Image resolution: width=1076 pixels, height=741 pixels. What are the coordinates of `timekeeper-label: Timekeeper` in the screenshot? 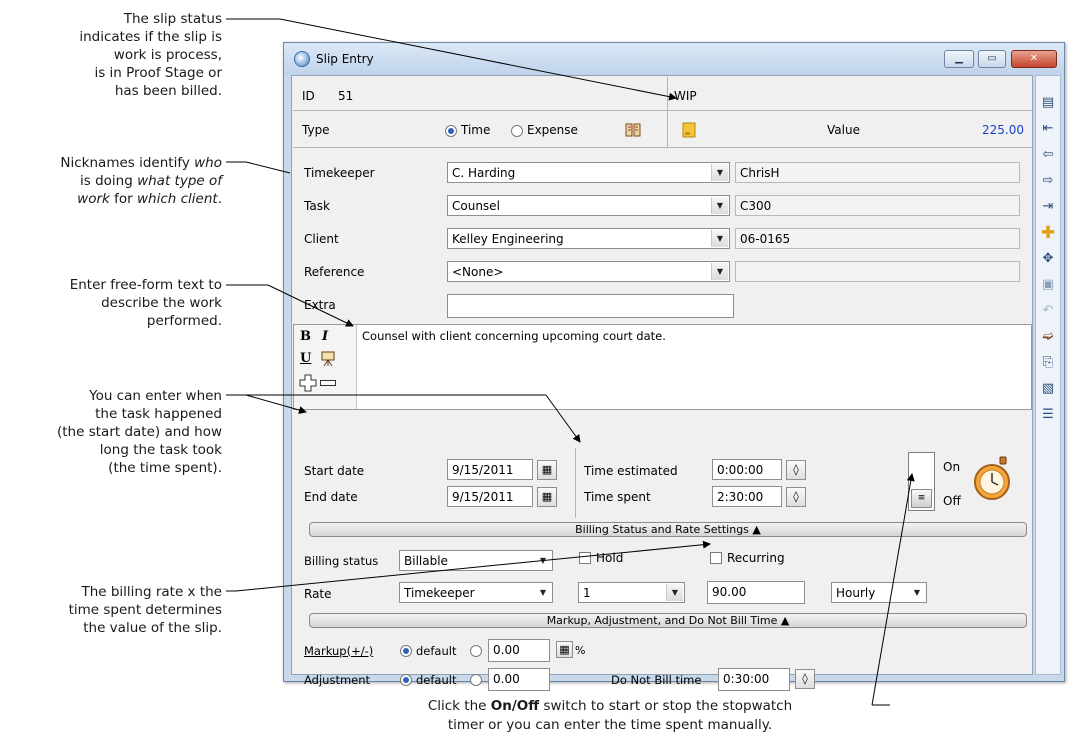 It's located at (339, 173).